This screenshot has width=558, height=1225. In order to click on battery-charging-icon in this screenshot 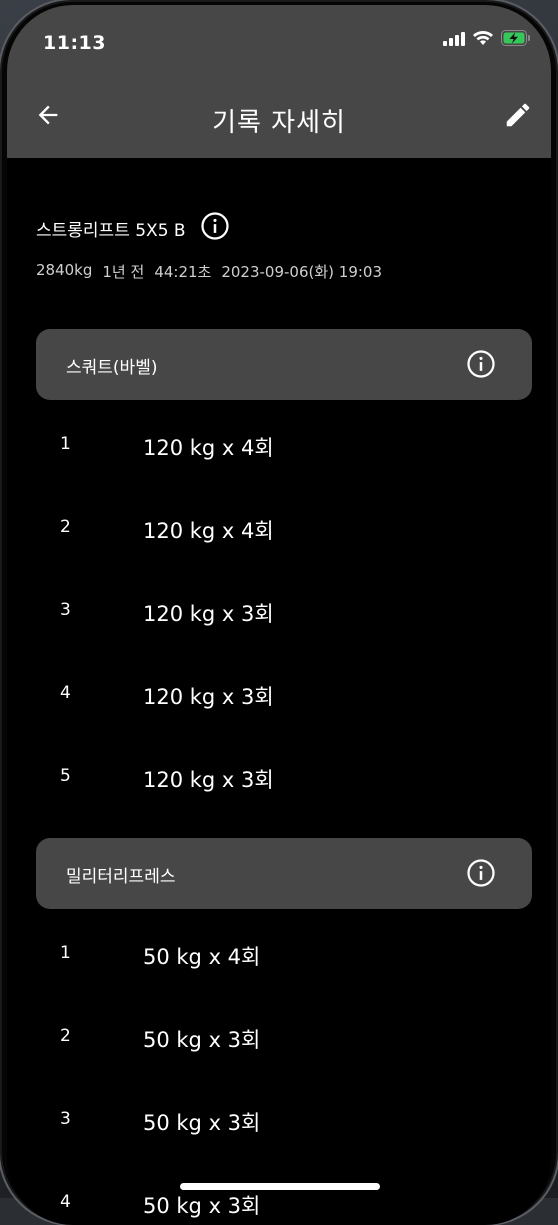, I will do `click(516, 40)`.